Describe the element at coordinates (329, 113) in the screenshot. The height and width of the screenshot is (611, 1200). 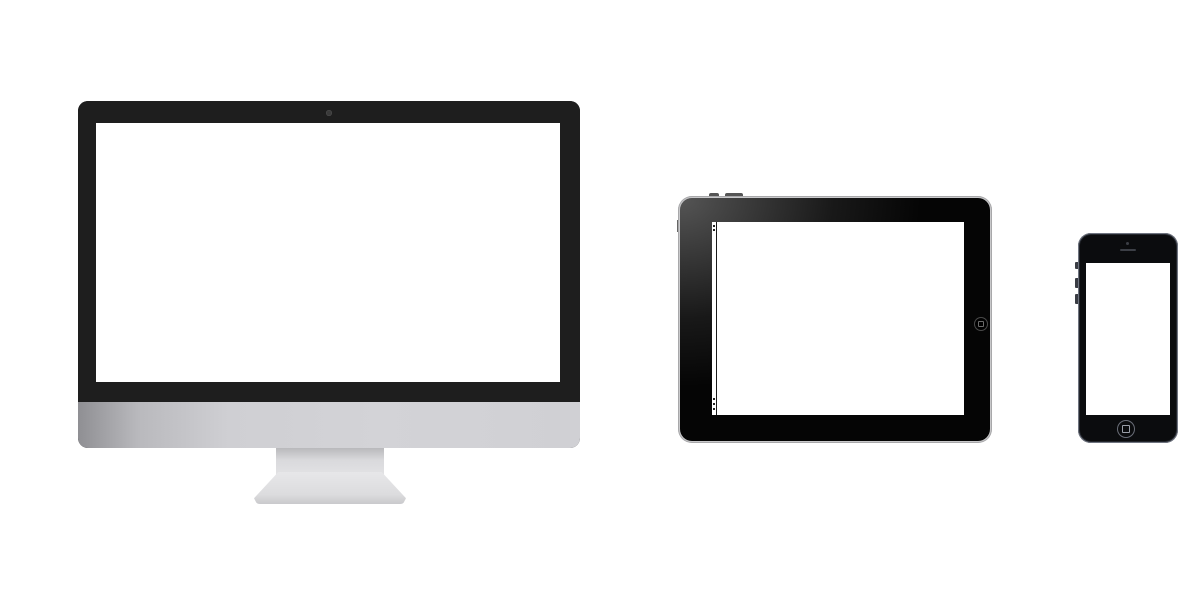
I see `monitor-camera-icon` at that location.